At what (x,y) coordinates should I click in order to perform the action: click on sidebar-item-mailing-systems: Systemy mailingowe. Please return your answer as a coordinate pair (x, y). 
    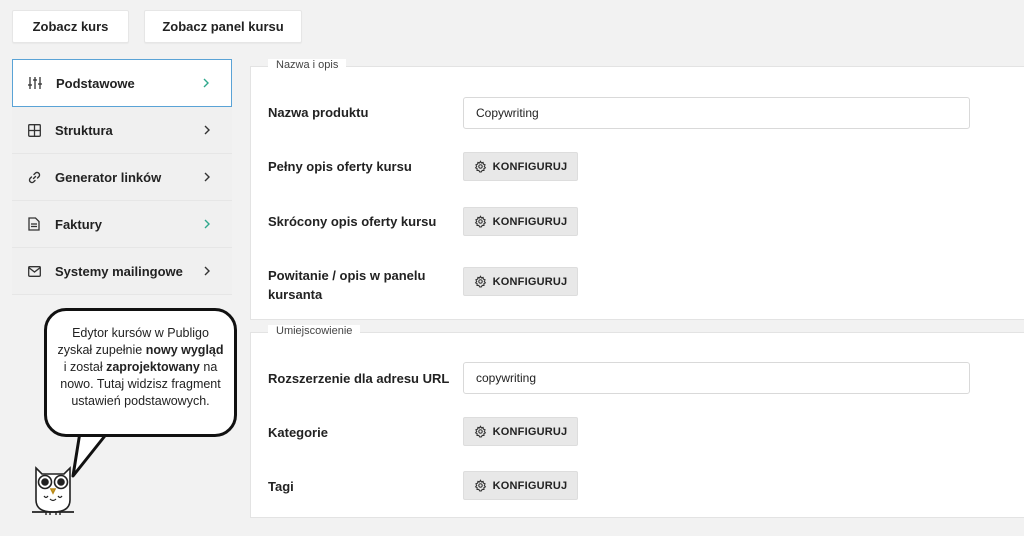
    Looking at the image, I should click on (122, 271).